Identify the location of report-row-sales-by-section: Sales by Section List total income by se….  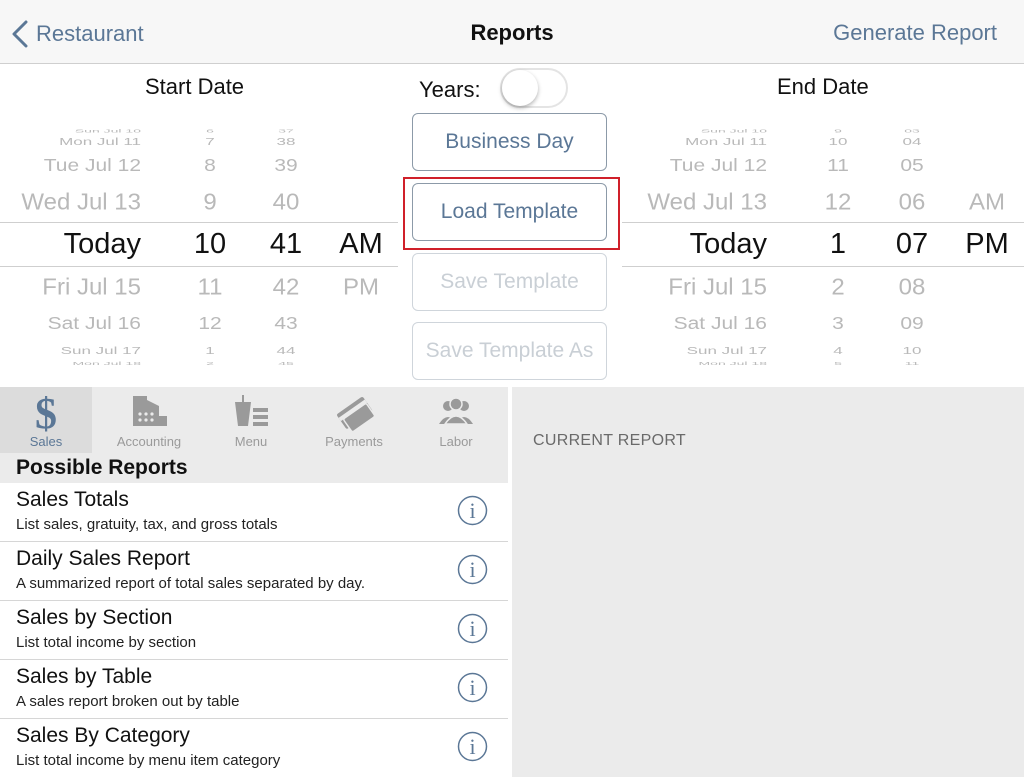
(254, 630).